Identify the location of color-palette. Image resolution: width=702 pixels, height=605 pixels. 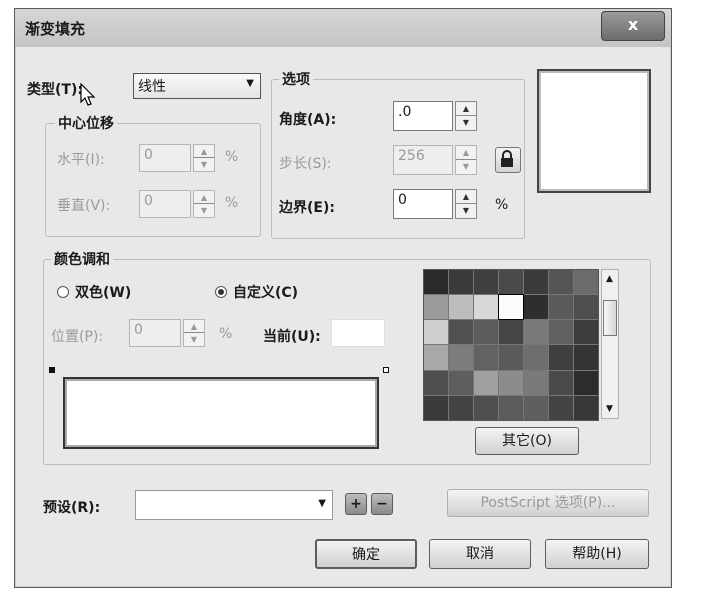
(511, 345).